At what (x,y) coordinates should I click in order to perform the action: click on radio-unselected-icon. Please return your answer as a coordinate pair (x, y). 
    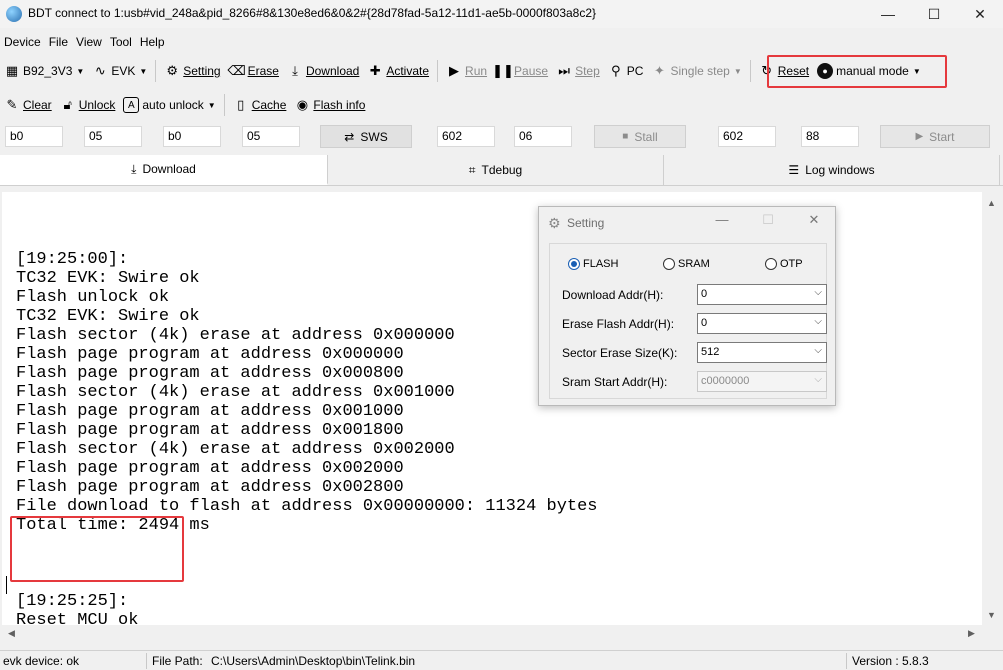
    Looking at the image, I should click on (771, 264).